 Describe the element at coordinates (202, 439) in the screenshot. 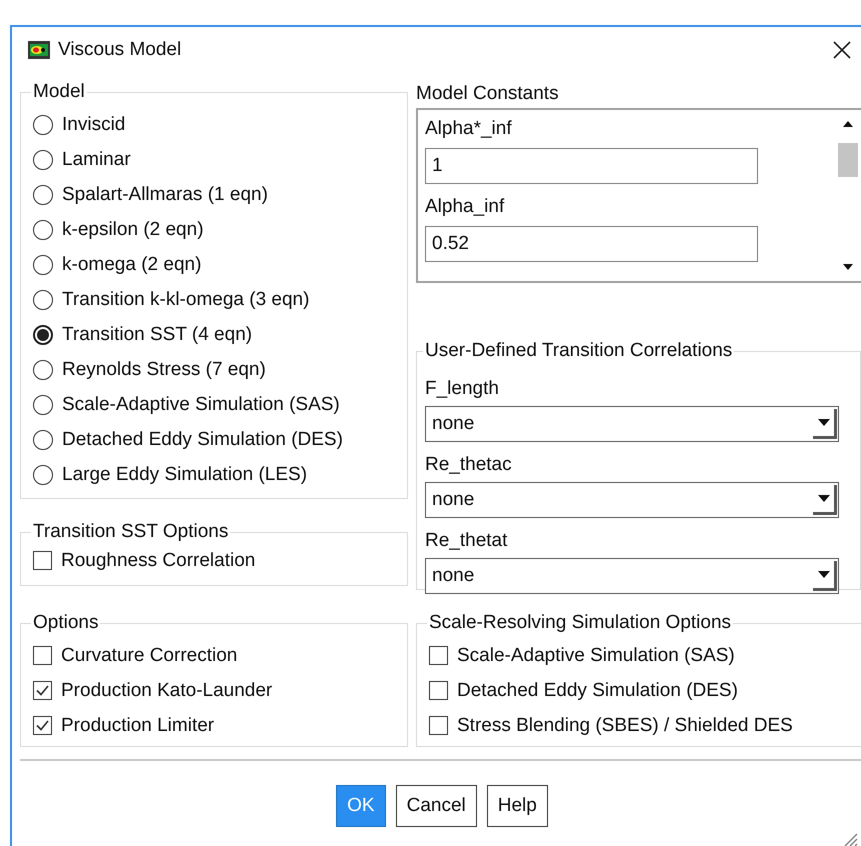

I see `radio-label: Detached Eddy Simulation (DES)` at that location.